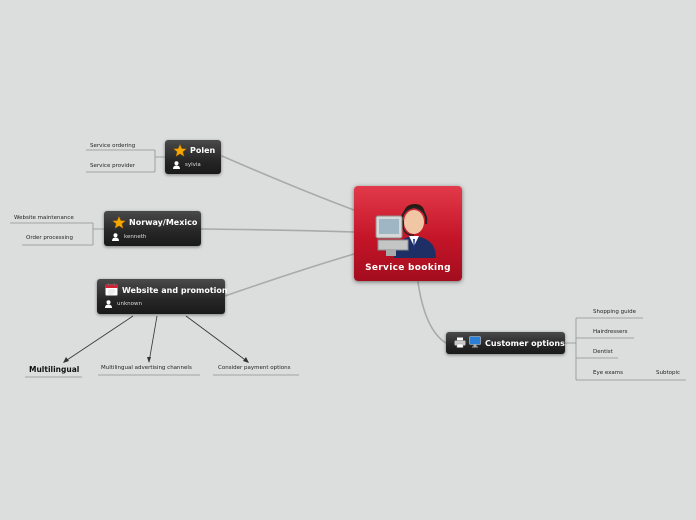  I want to click on topic-website-promotion-person: unknown, so click(129, 304).